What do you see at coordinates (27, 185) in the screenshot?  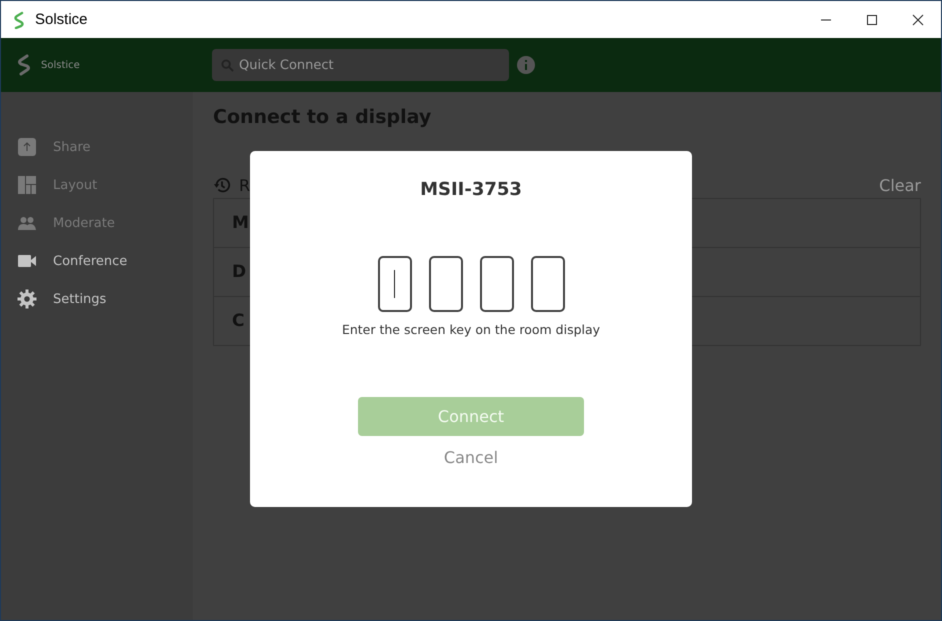 I see `layout-icon` at bounding box center [27, 185].